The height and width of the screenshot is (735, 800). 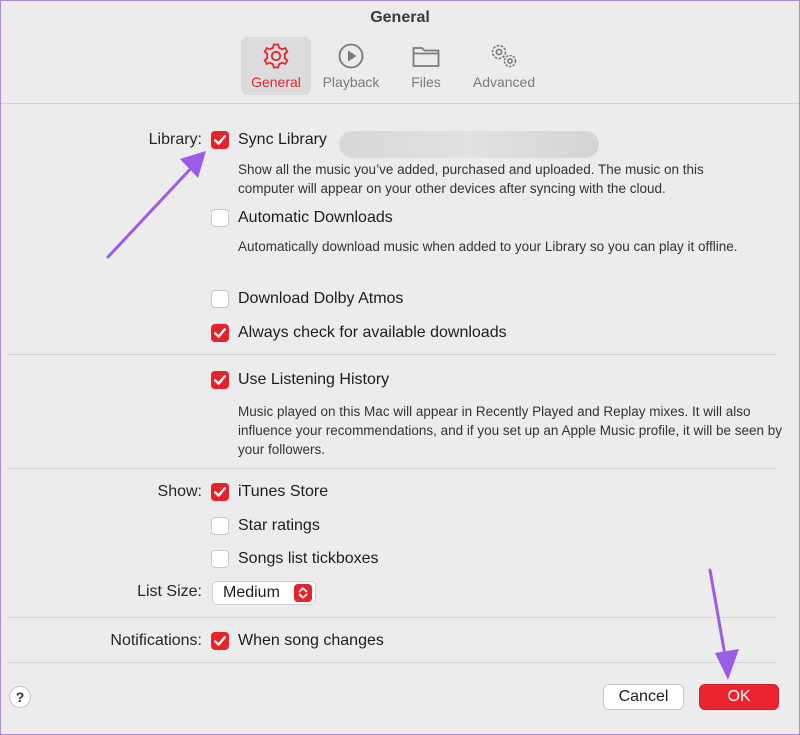 I want to click on automatic-downloads-label: Automatic Downloads, so click(x=315, y=217).